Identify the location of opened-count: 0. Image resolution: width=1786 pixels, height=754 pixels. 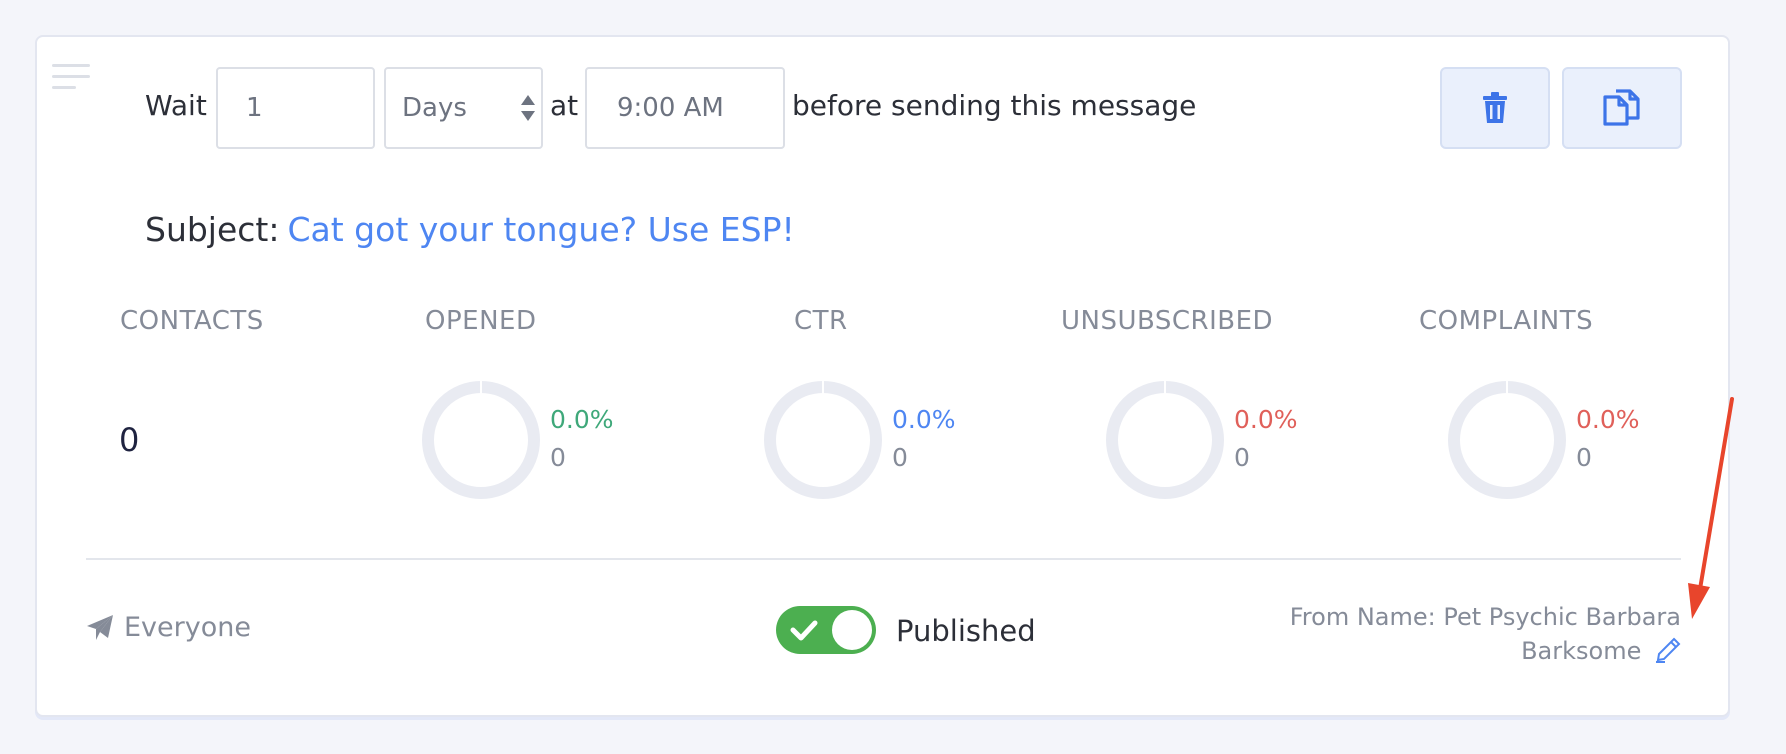
(558, 457).